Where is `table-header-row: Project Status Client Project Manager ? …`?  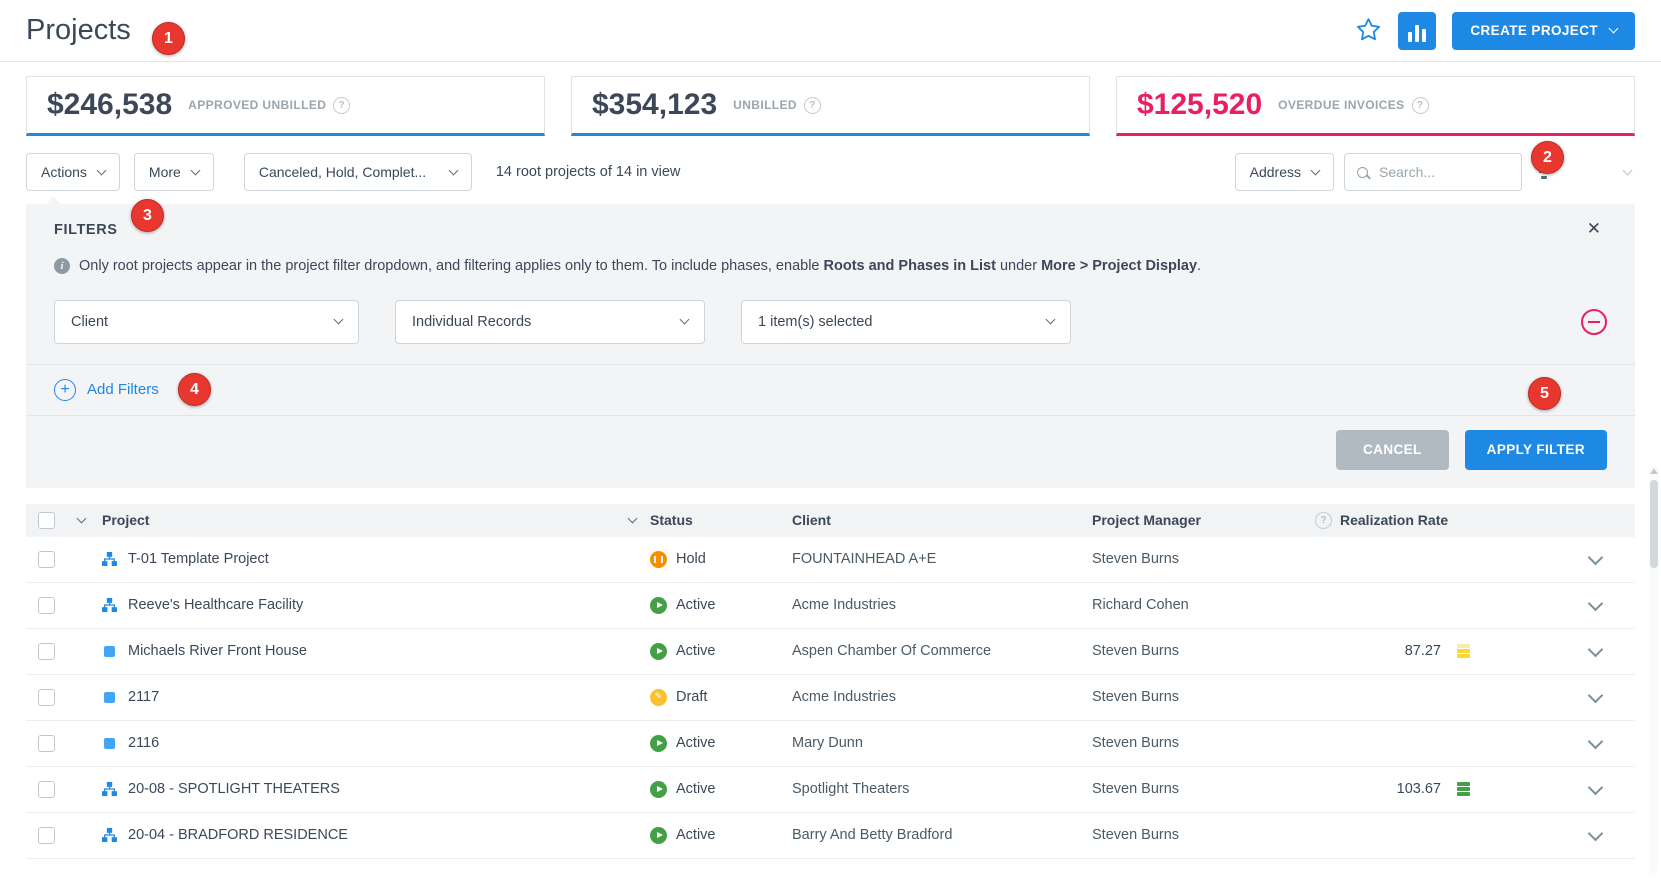 table-header-row: Project Status Client Project Manager ? … is located at coordinates (830, 520).